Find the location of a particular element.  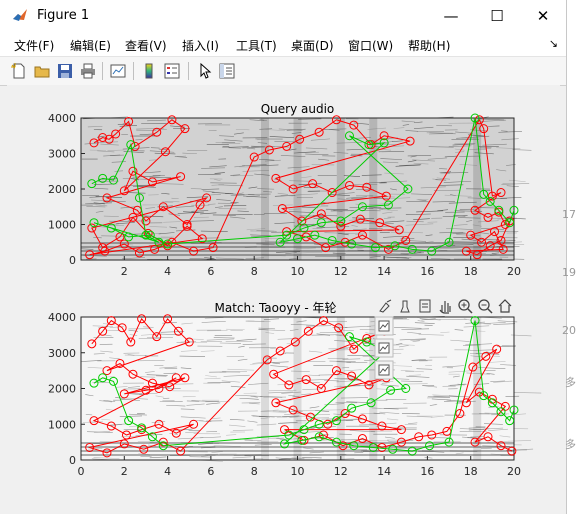

pan-icon is located at coordinates (445, 306).